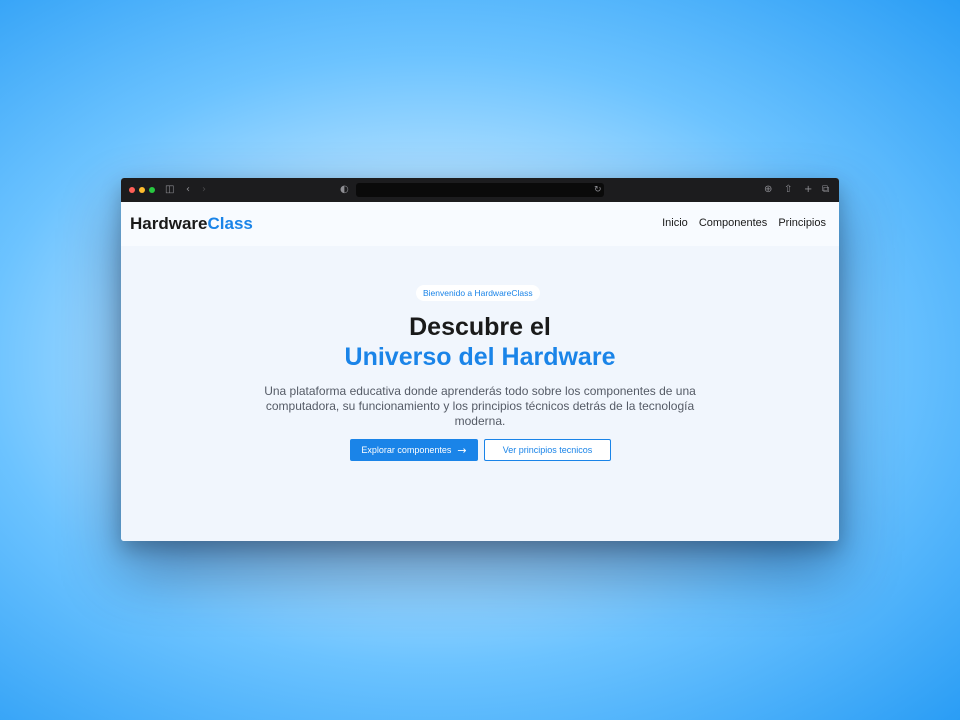 The image size is (960, 720). I want to click on close-window-button, so click(132, 190).